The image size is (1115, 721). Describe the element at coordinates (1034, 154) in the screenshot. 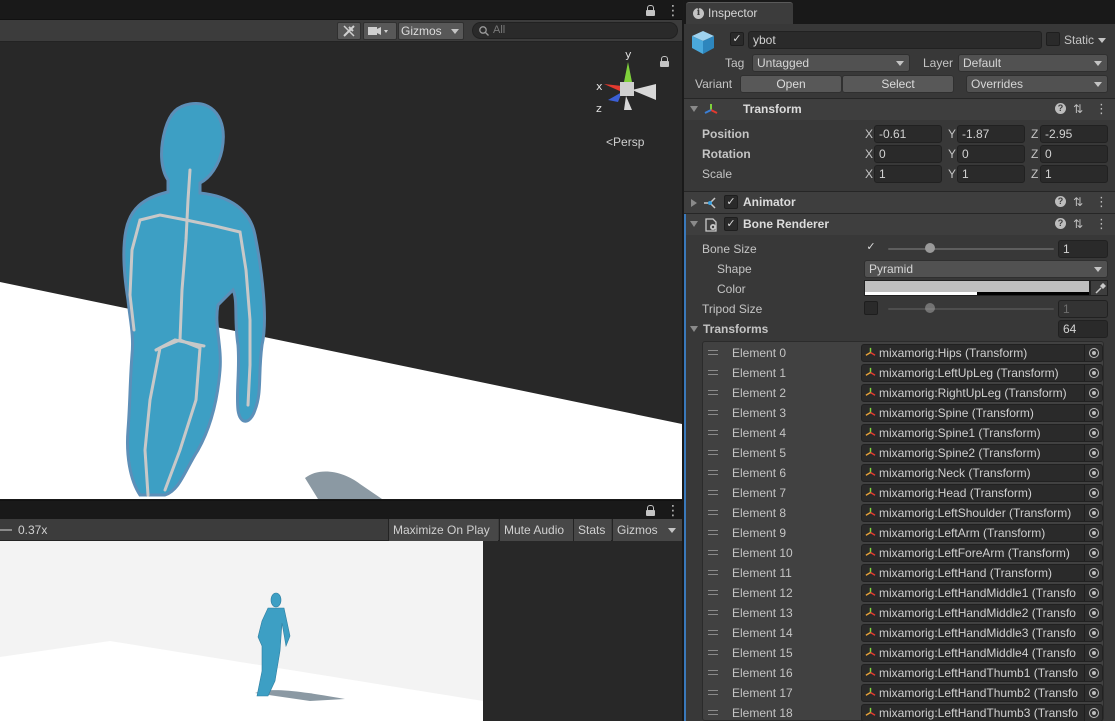

I see `rotation-z-axis: Z` at that location.